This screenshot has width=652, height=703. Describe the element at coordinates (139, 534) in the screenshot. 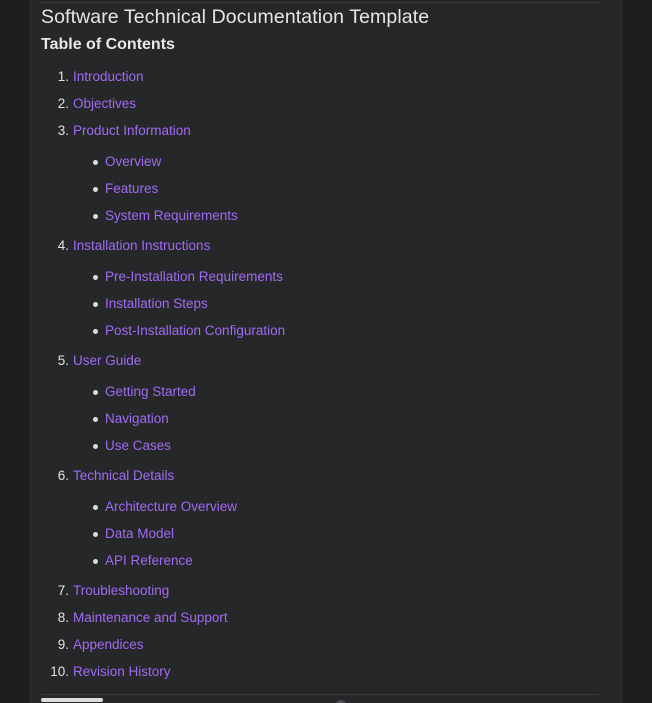

I see `toc-sublink: Data Model` at that location.